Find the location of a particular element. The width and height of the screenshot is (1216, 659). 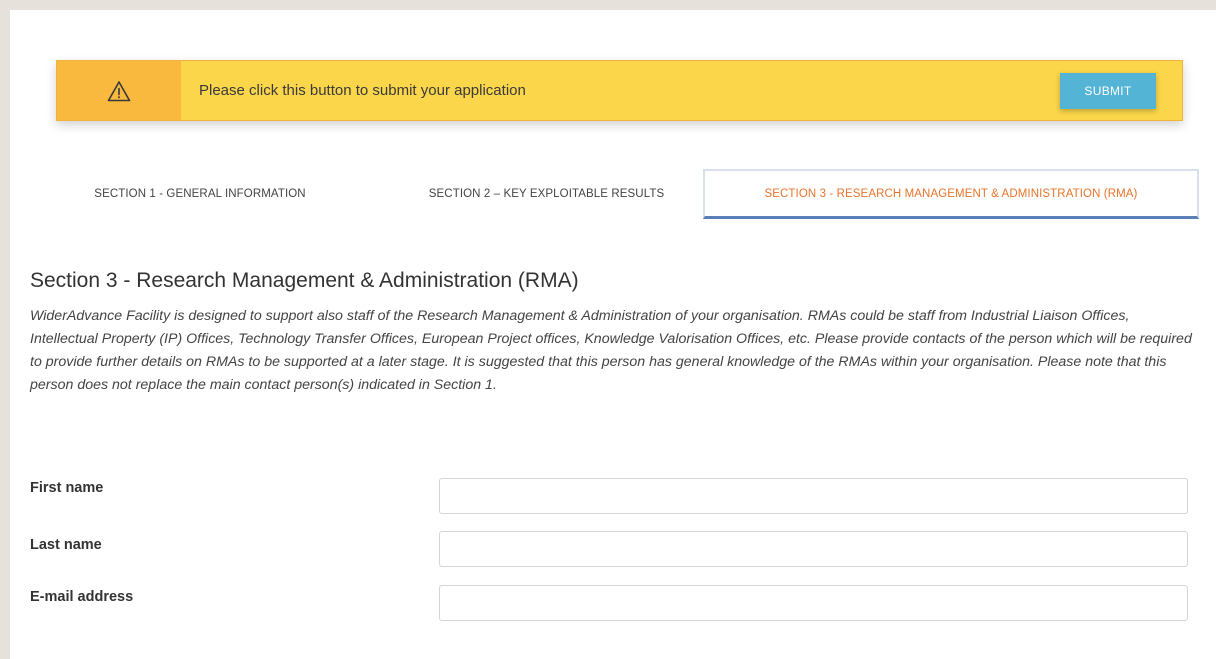

email-row: E-mail address is located at coordinates (609, 605).